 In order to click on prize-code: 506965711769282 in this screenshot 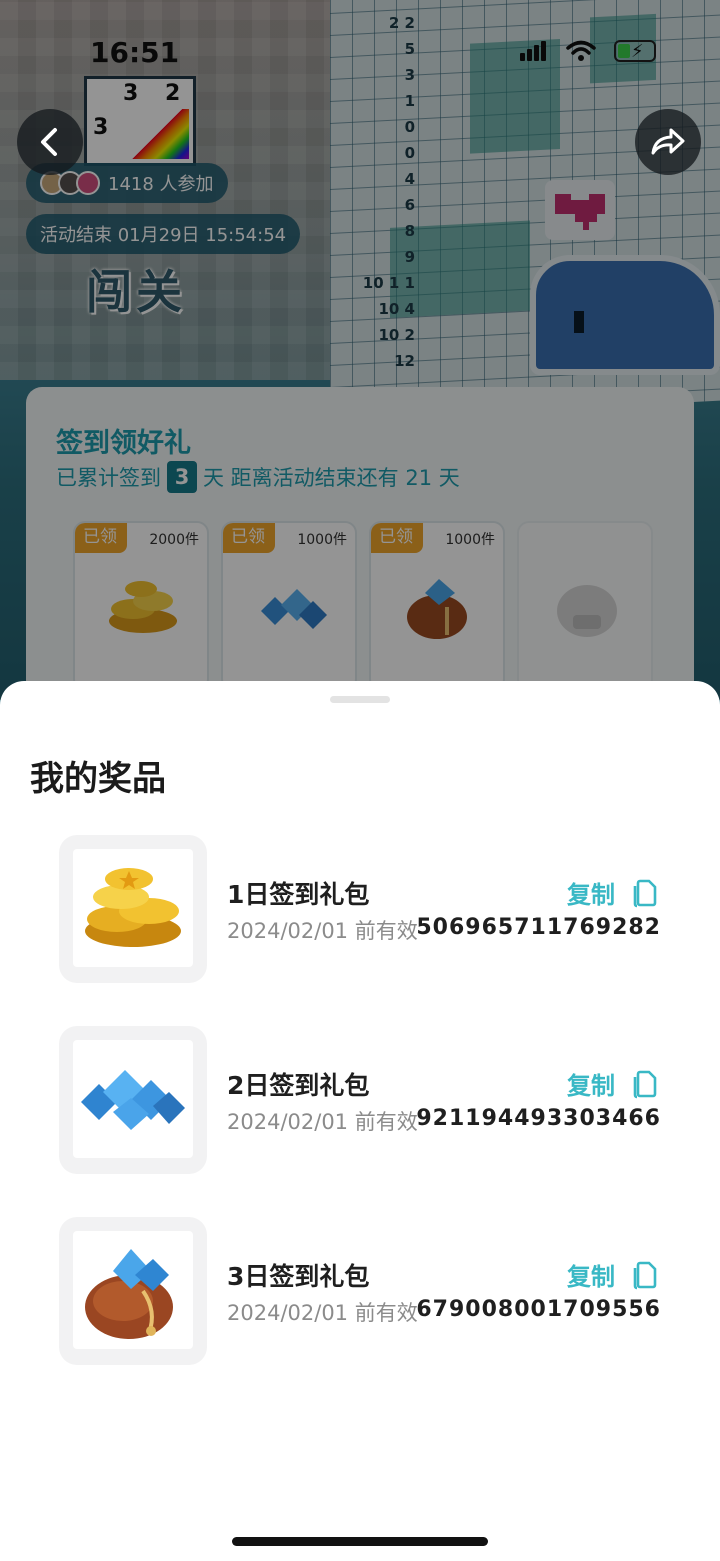, I will do `click(538, 927)`.